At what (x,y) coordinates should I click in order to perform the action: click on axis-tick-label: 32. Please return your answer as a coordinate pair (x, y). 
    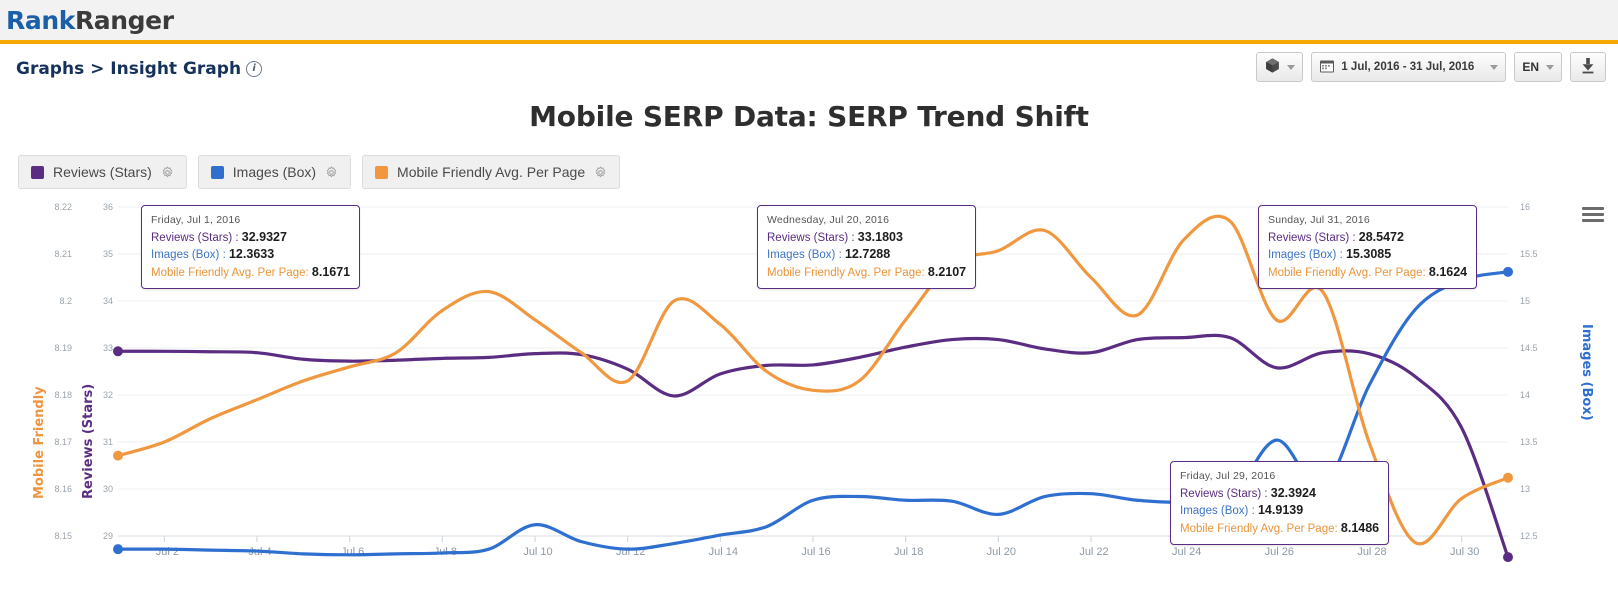
    Looking at the image, I should click on (108, 395).